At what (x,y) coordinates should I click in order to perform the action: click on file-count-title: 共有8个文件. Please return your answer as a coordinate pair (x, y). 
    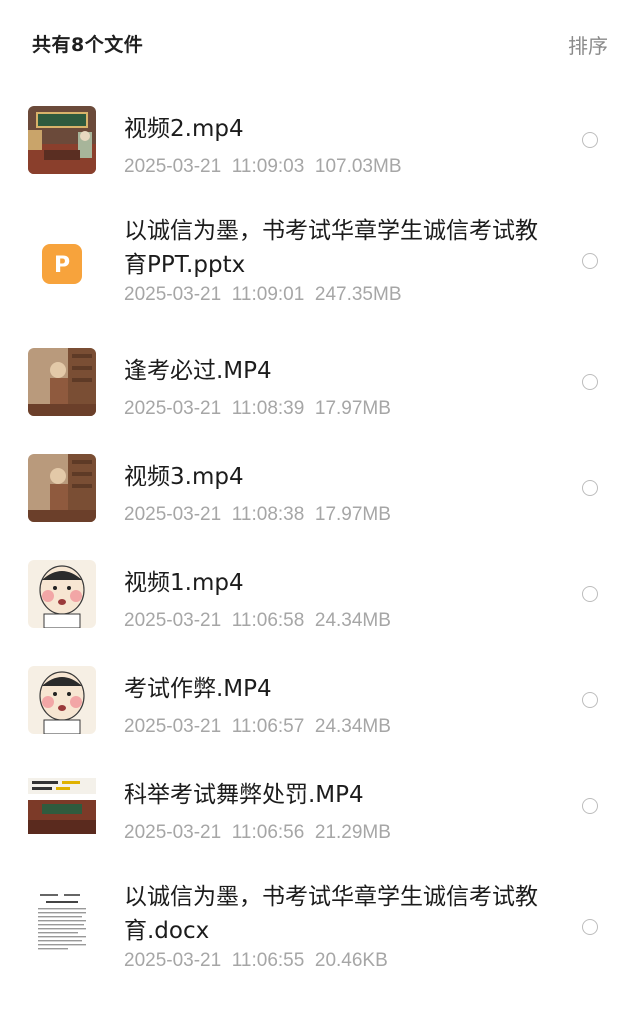
    Looking at the image, I should click on (88, 45).